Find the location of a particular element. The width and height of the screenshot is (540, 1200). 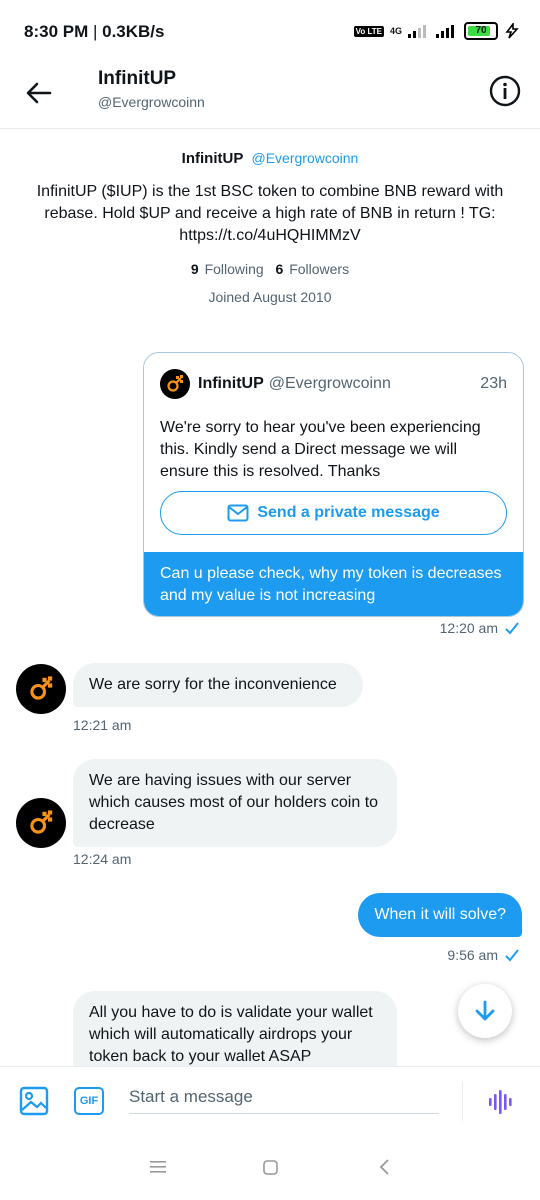

scroll-to-bottom-button is located at coordinates (485, 1011).